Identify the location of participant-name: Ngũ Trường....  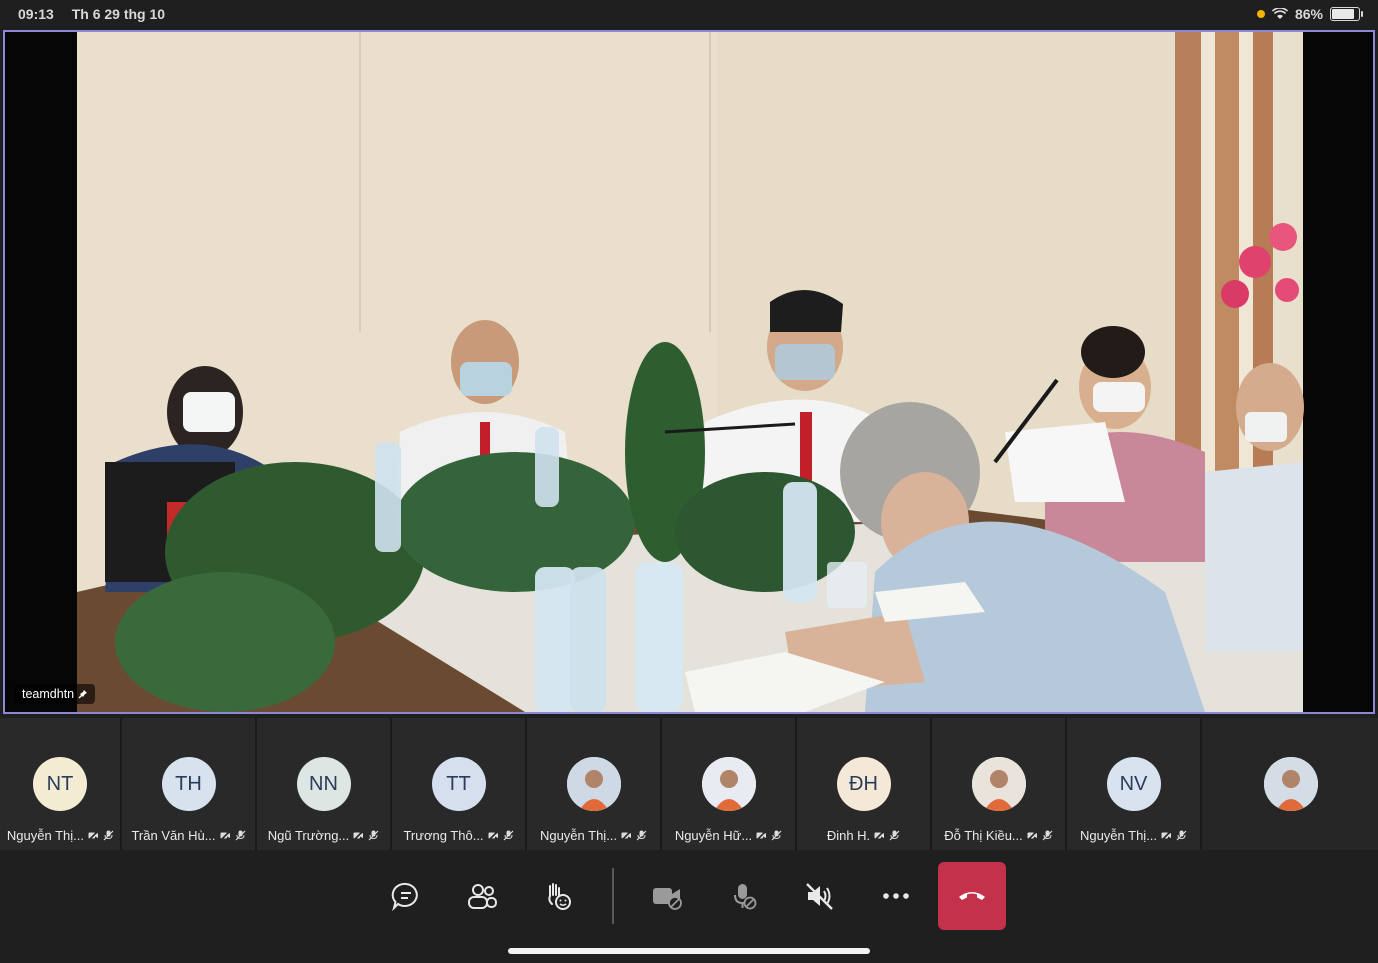
(308, 835).